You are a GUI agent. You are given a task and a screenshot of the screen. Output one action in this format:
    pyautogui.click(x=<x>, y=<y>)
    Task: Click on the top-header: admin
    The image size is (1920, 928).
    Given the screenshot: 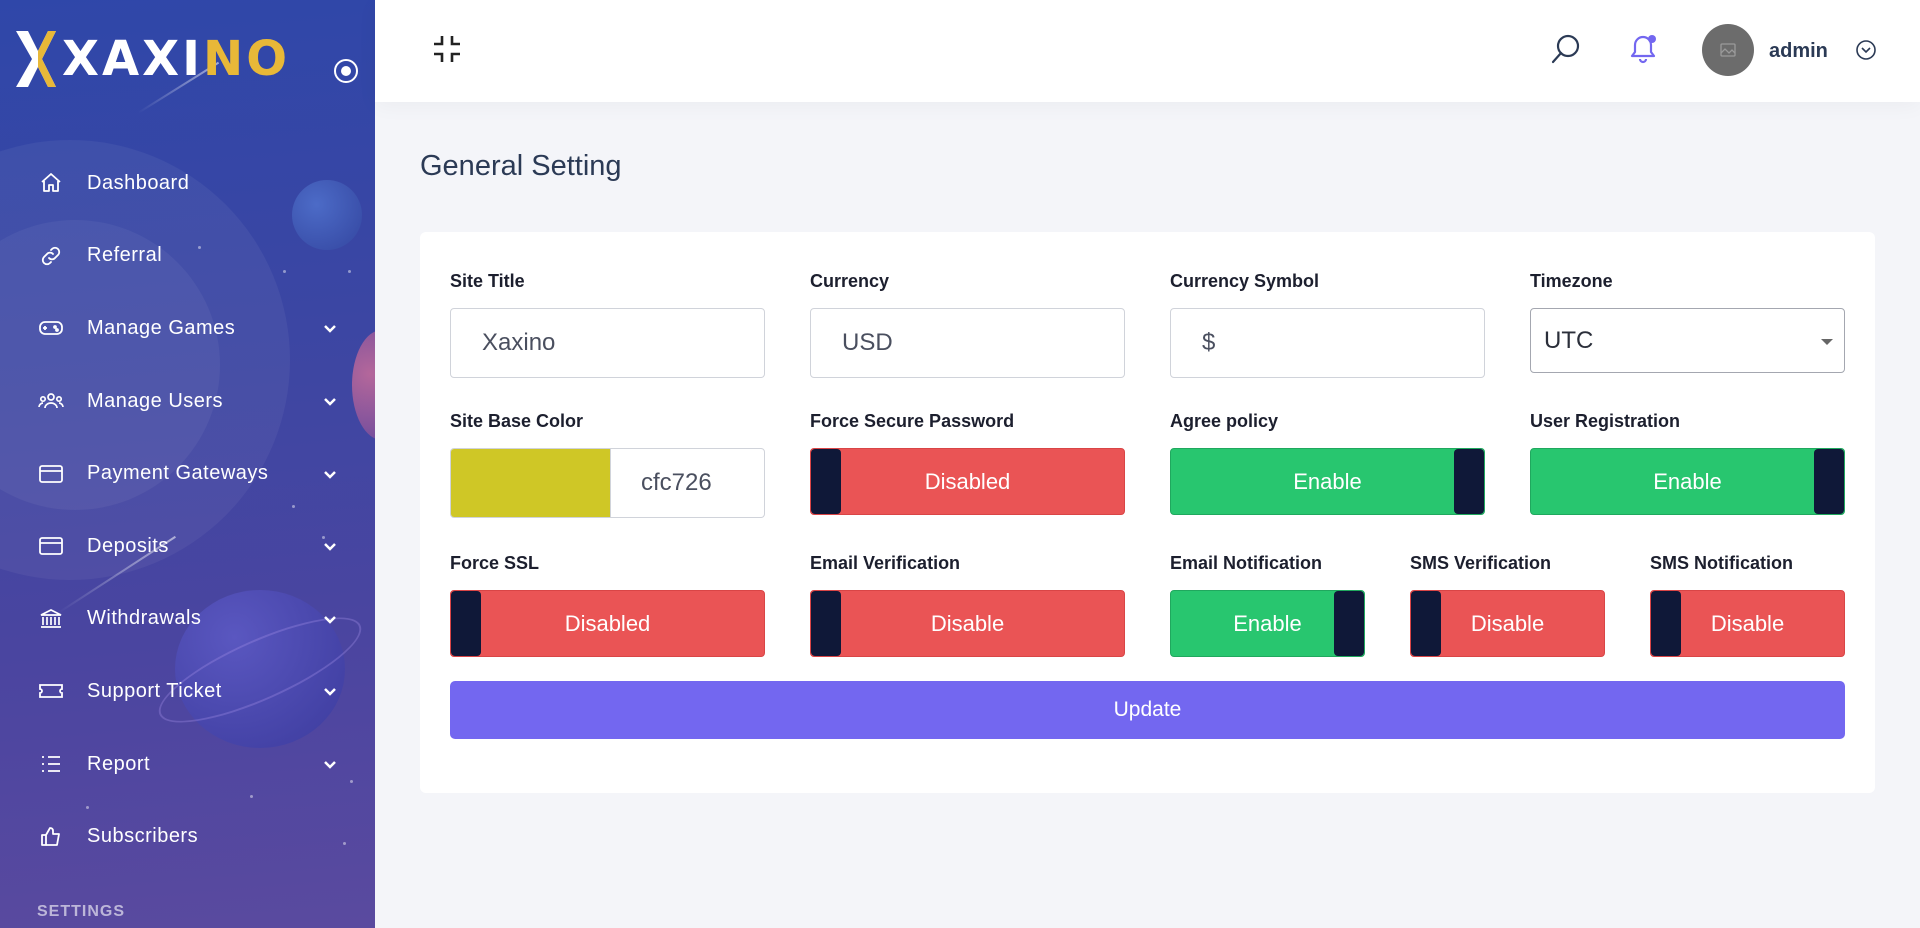 What is the action you would take?
    pyautogui.click(x=1147, y=51)
    